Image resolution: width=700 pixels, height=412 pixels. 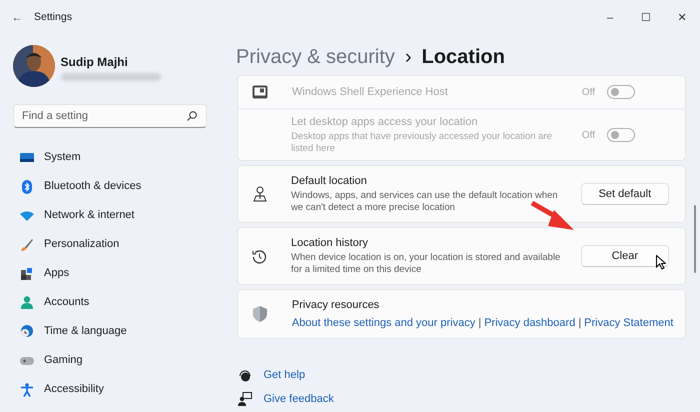 I want to click on help-icon, so click(x=245, y=375).